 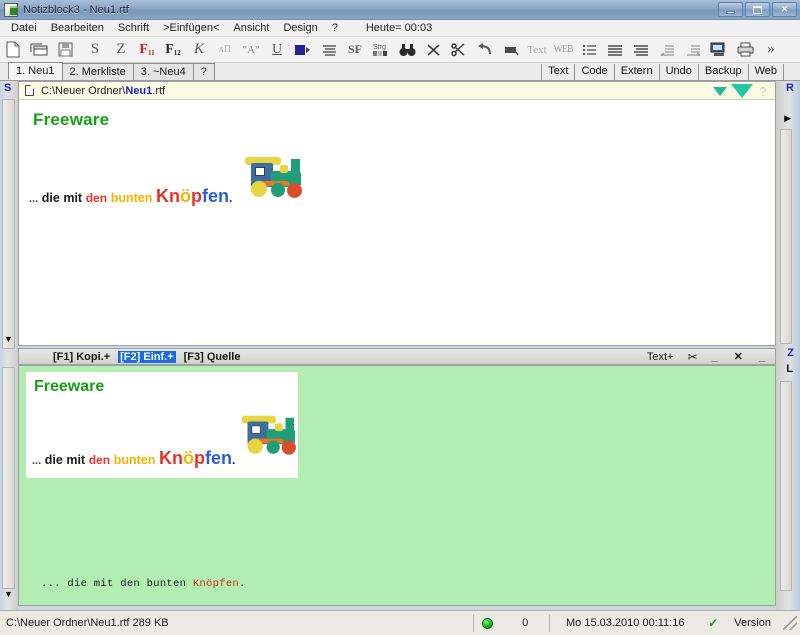 I want to click on font1-icon: F 11, so click(x=147, y=50).